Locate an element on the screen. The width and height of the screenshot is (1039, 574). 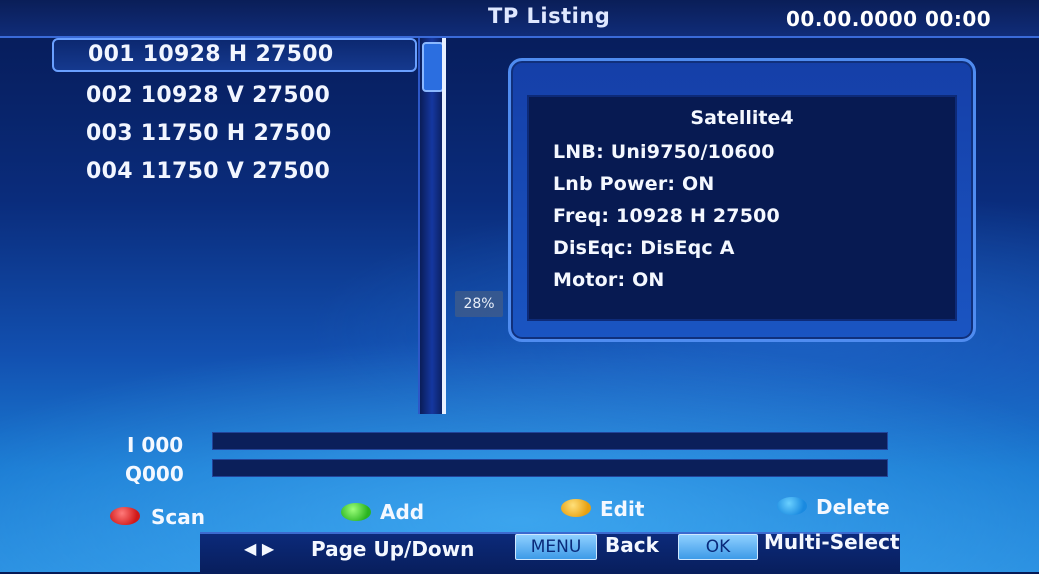
edit-key-label: Edit is located at coordinates (622, 509).